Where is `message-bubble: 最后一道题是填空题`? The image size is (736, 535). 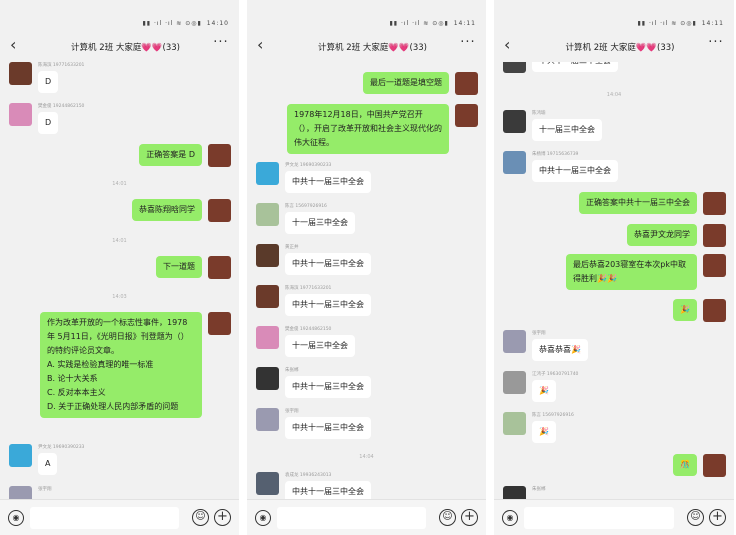 message-bubble: 最后一道题是填空题 is located at coordinates (406, 83).